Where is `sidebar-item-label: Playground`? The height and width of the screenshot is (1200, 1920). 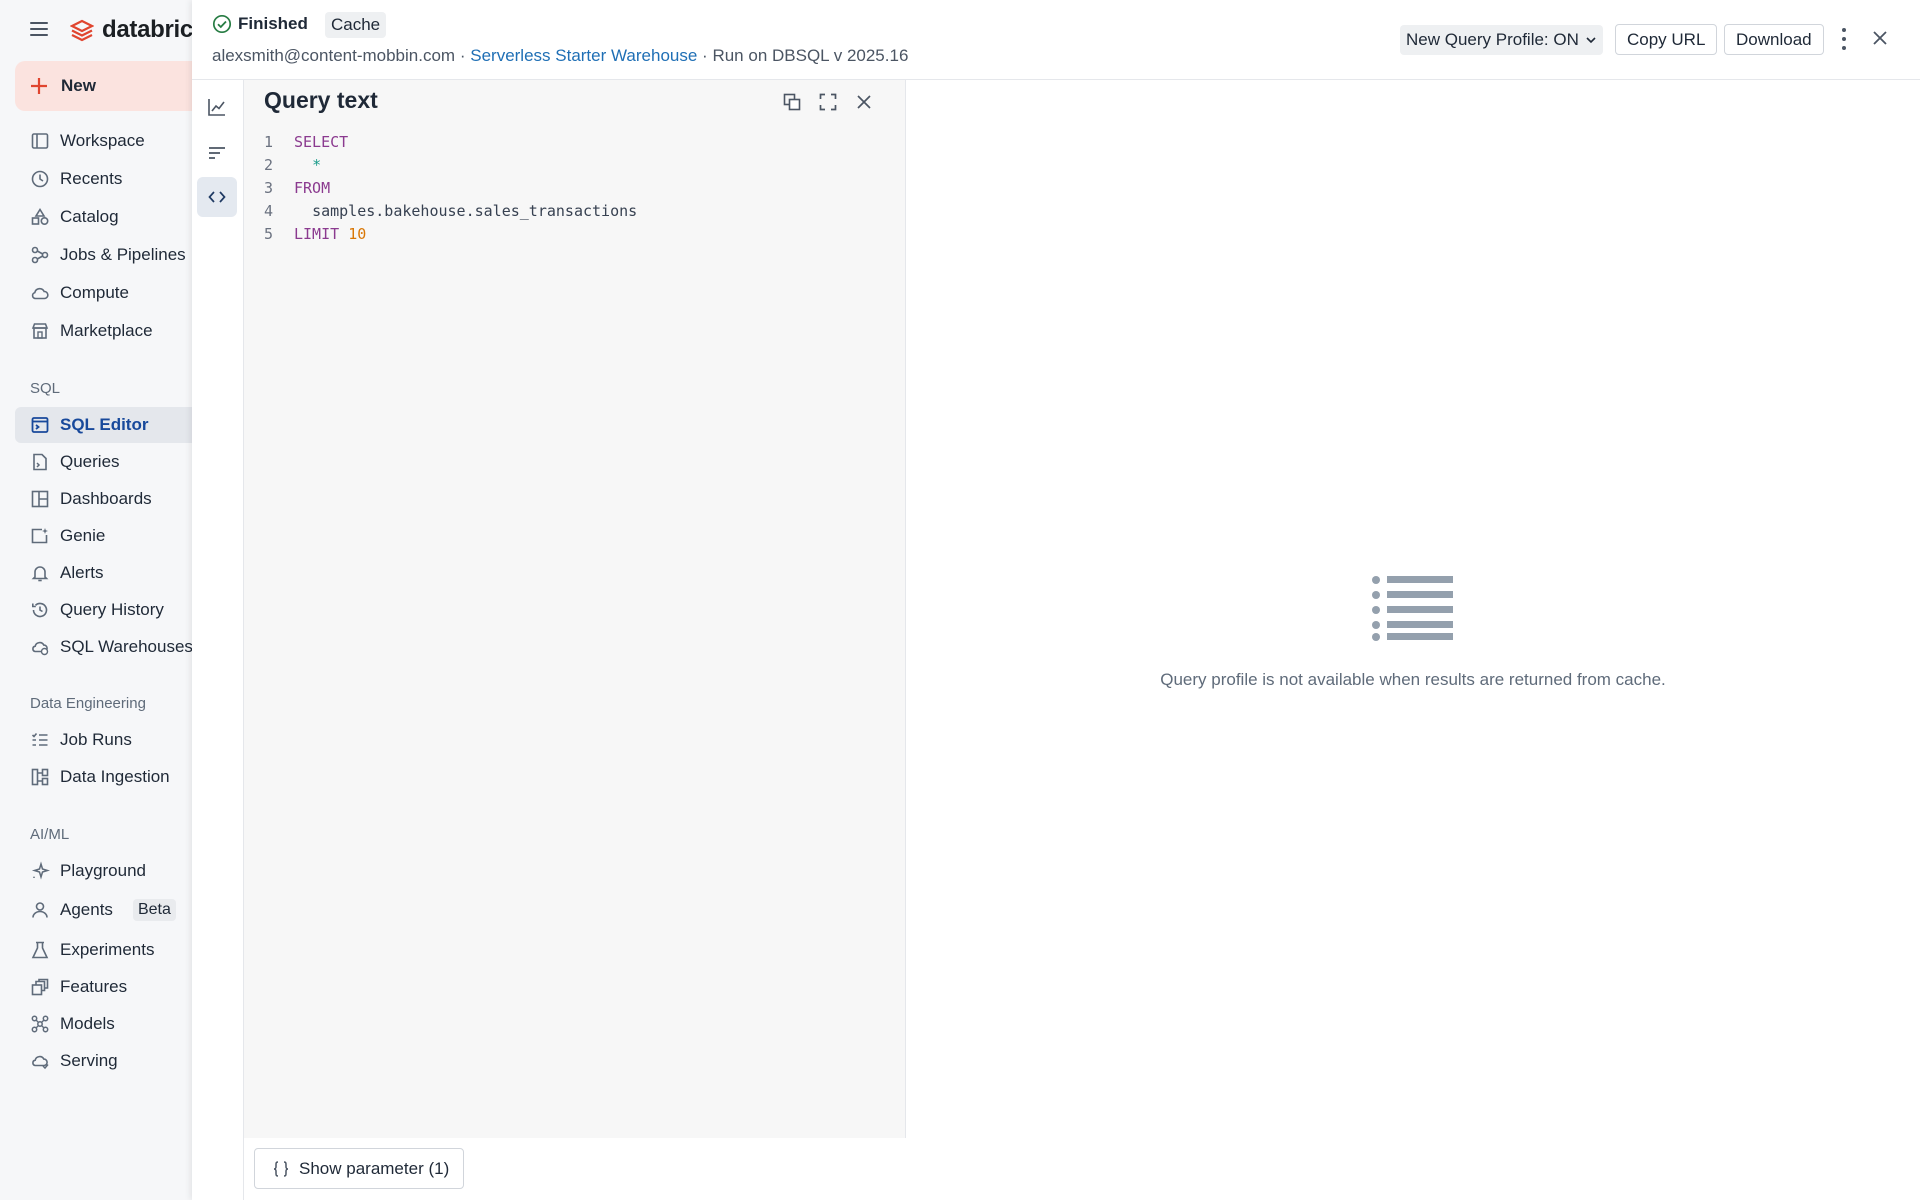
sidebar-item-label: Playground is located at coordinates (103, 870).